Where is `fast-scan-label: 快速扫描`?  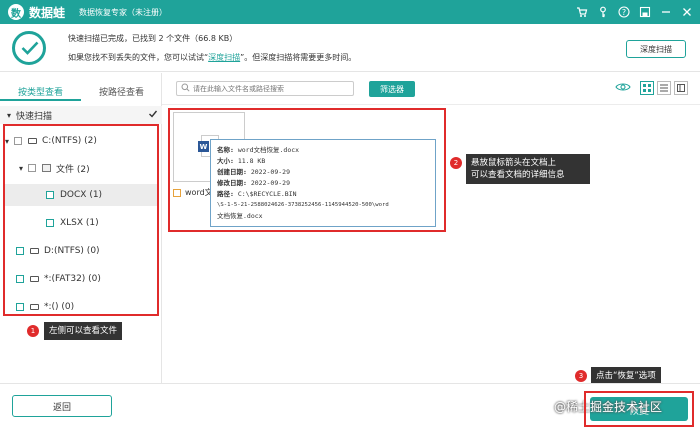
fast-scan-label: 快速扫描 is located at coordinates (34, 116).